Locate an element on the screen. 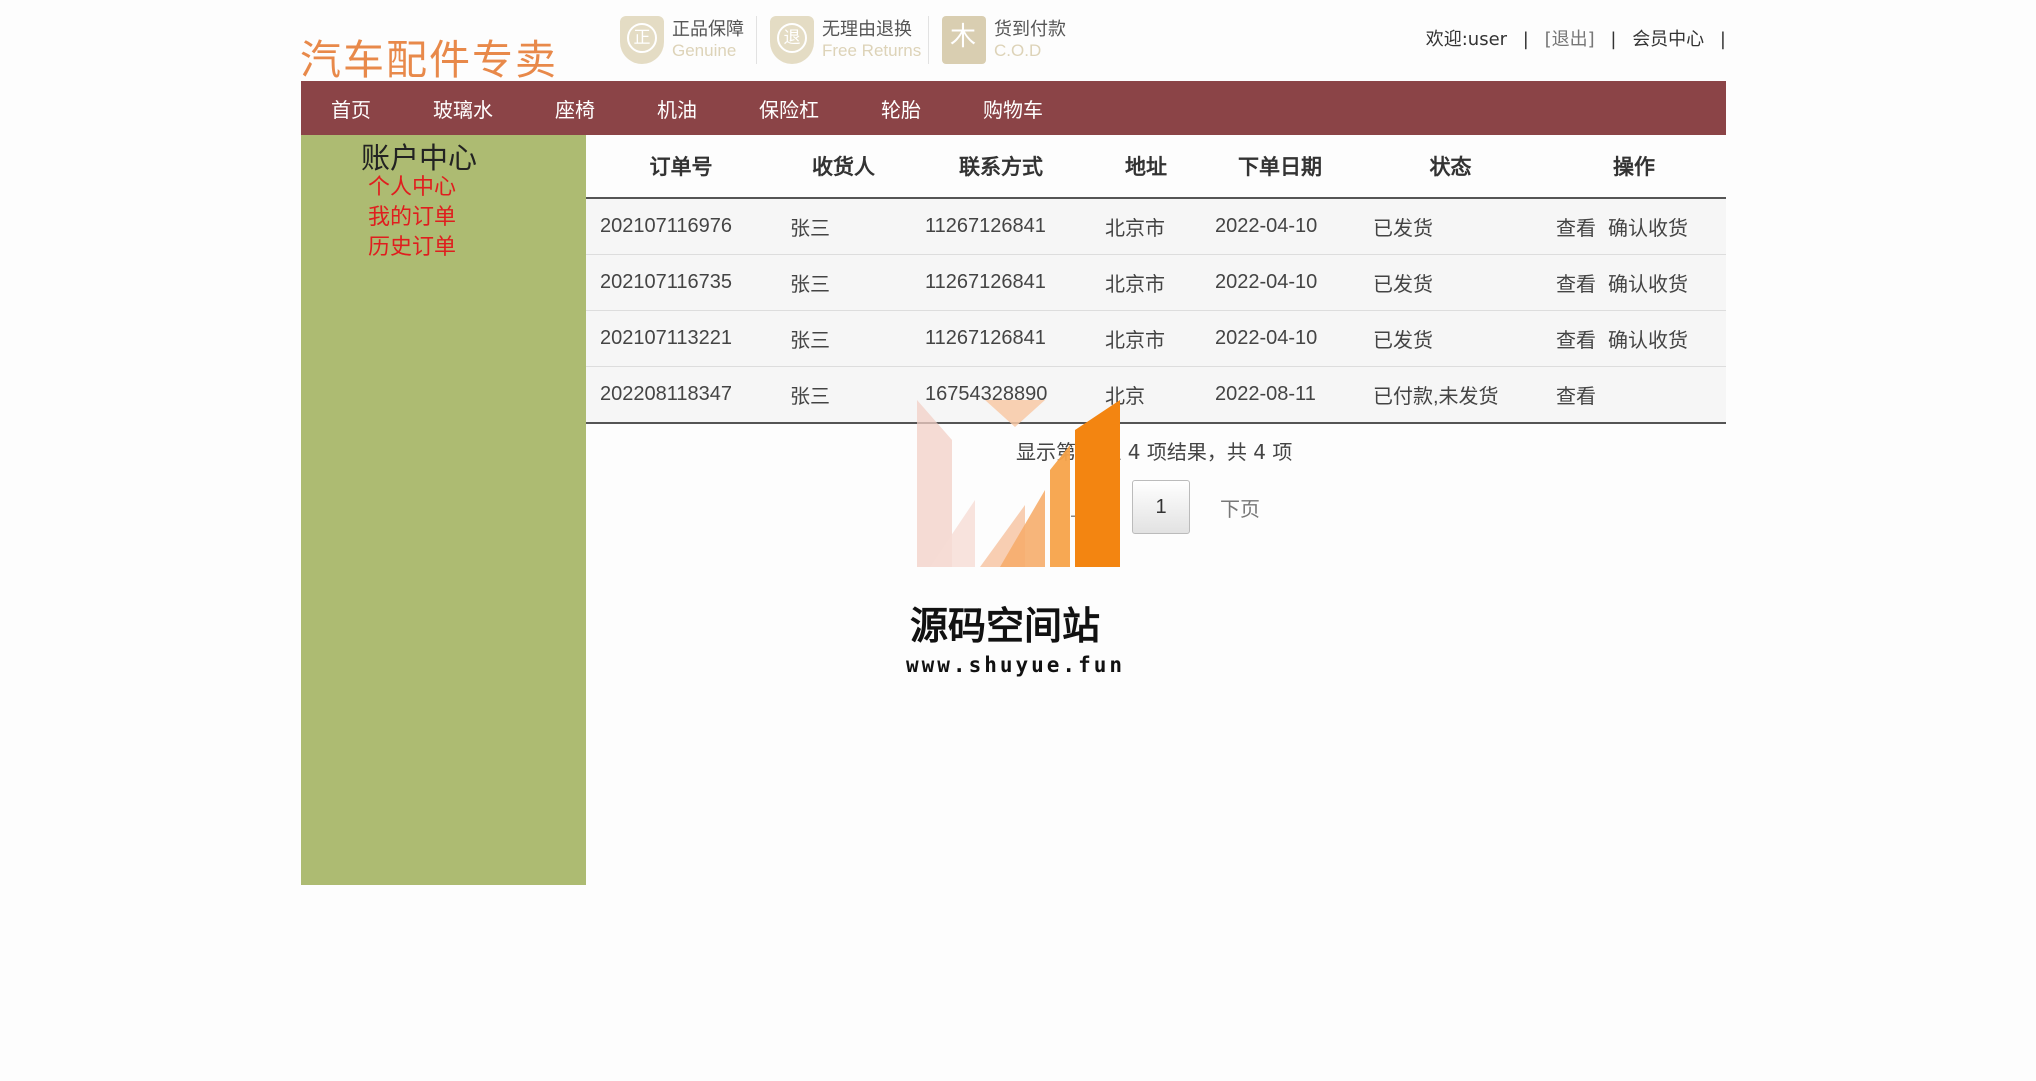 Image resolution: width=2036 pixels, height=1081 pixels. sidebar-item-my-orders: 我的订单 is located at coordinates (412, 215).